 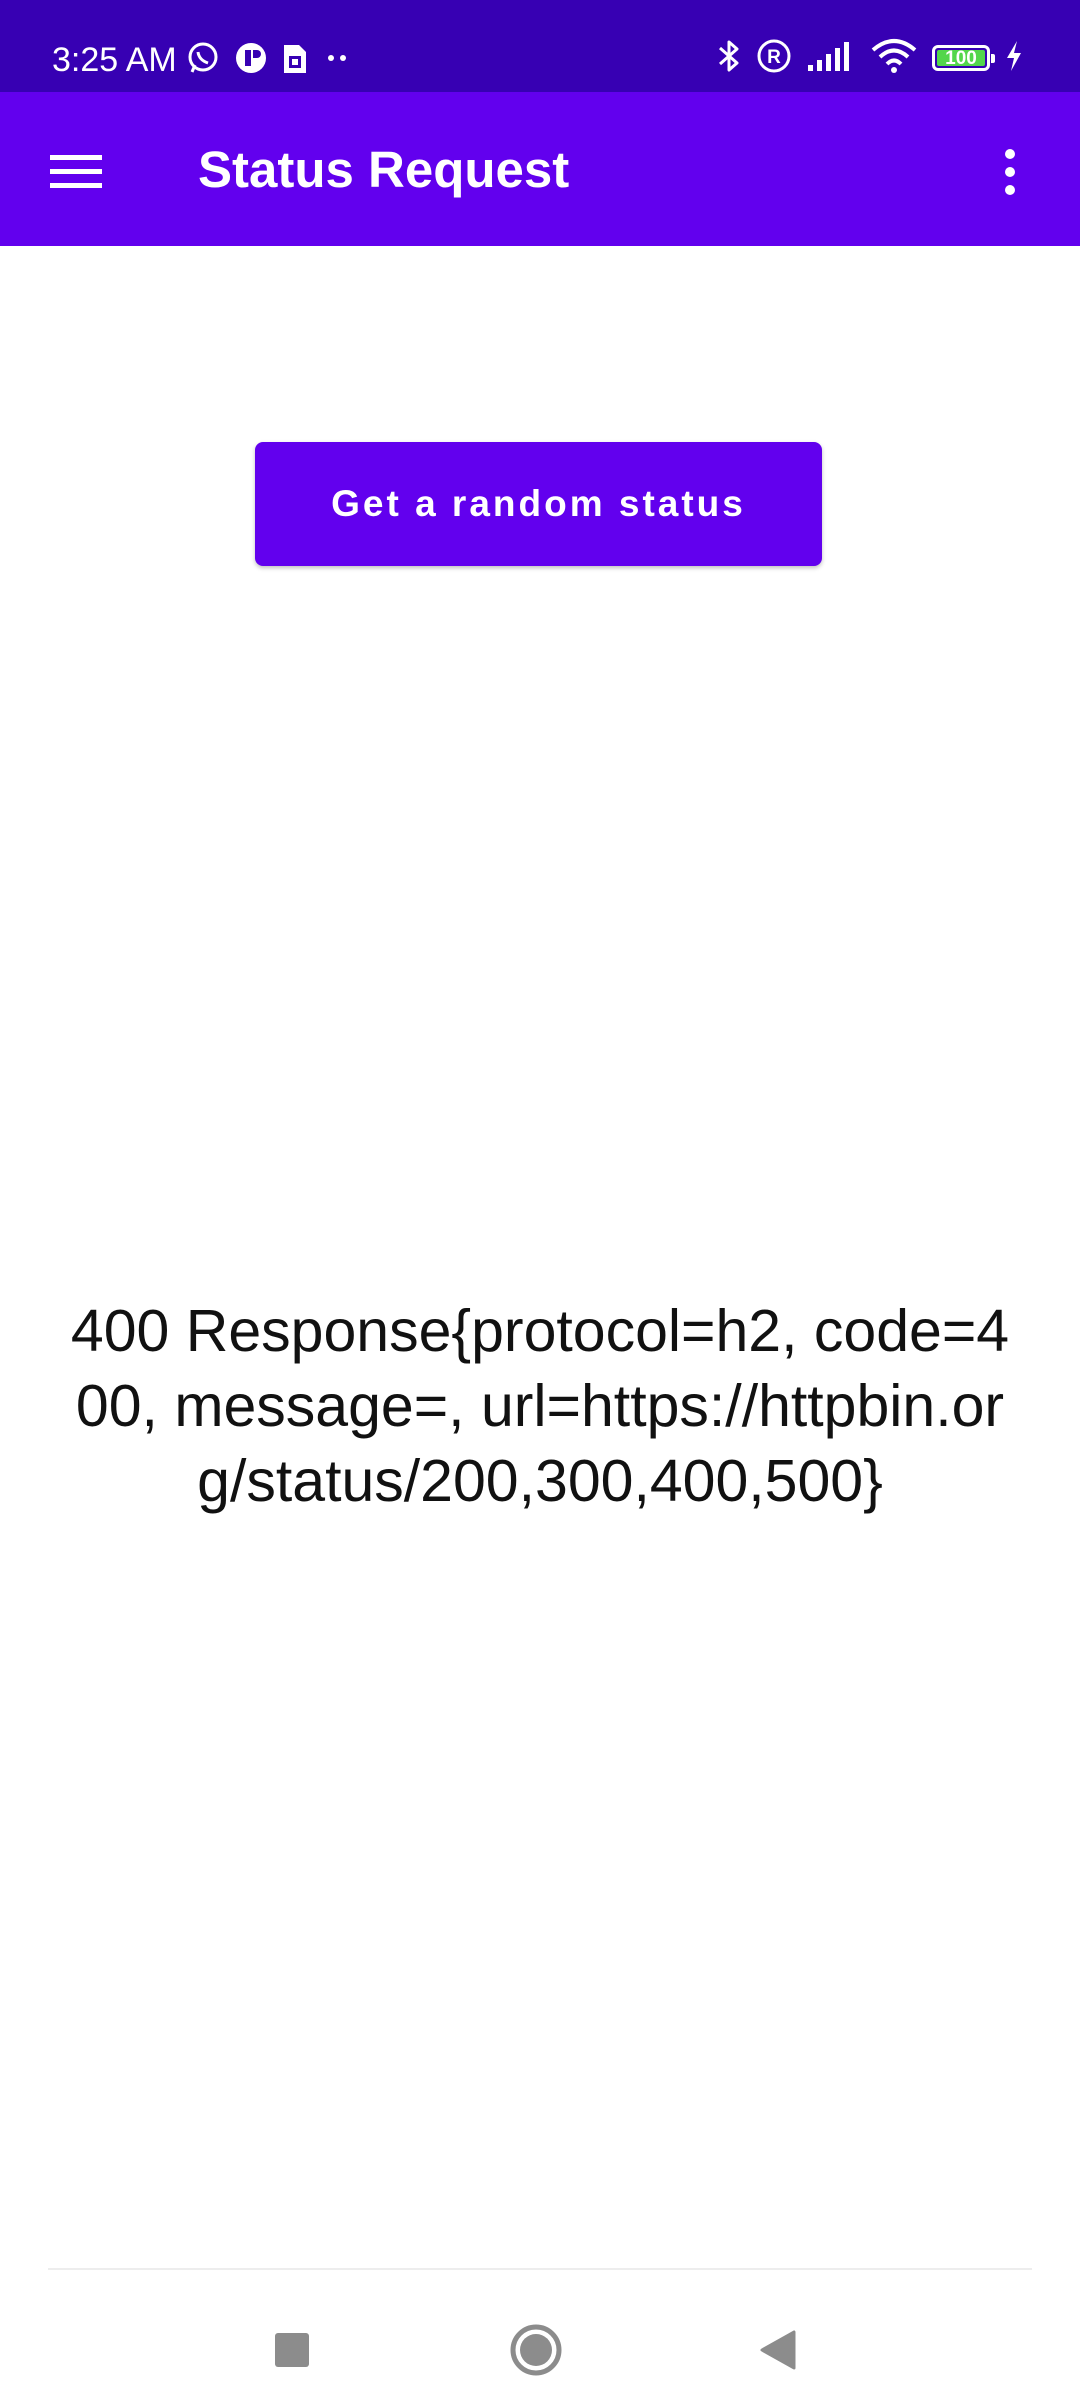 What do you see at coordinates (114, 60) in the screenshot?
I see `status-time: 3:25 AM` at bounding box center [114, 60].